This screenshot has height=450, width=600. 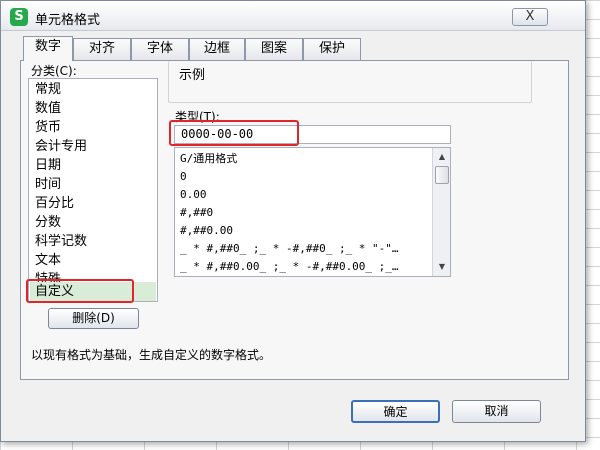 What do you see at coordinates (351, 90) in the screenshot?
I see `sample-preview` at bounding box center [351, 90].